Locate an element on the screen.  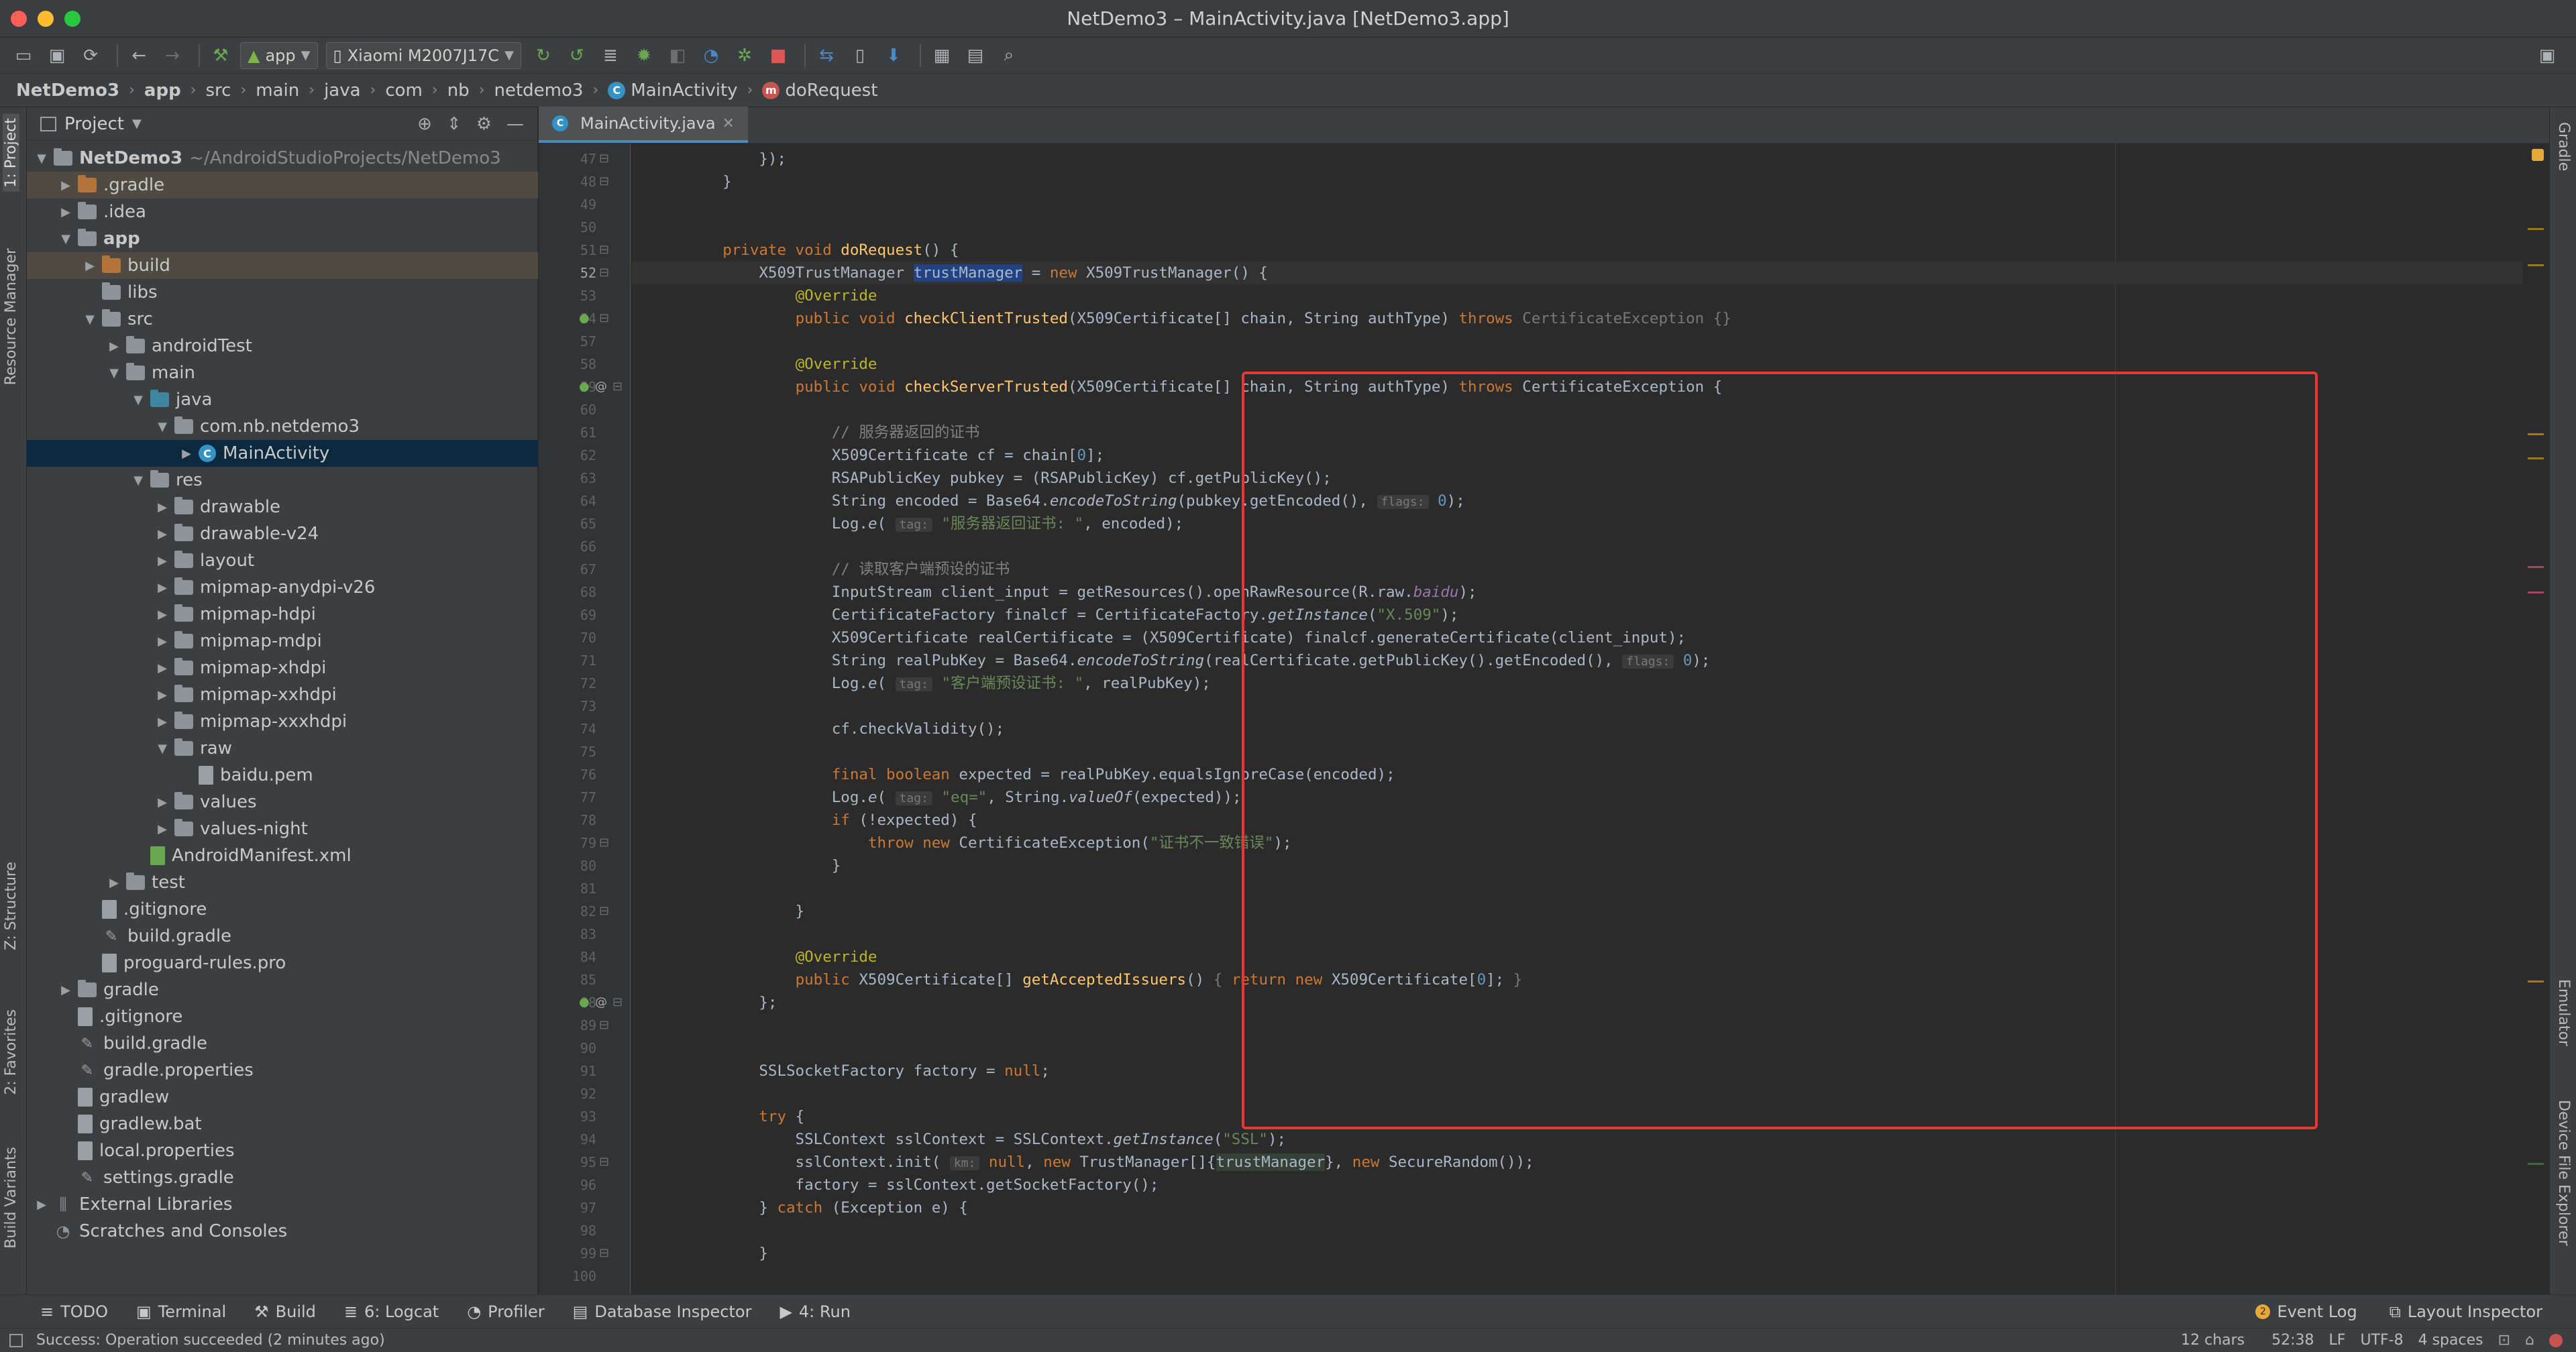
breadcrumb-item: java › is located at coordinates (354, 90).